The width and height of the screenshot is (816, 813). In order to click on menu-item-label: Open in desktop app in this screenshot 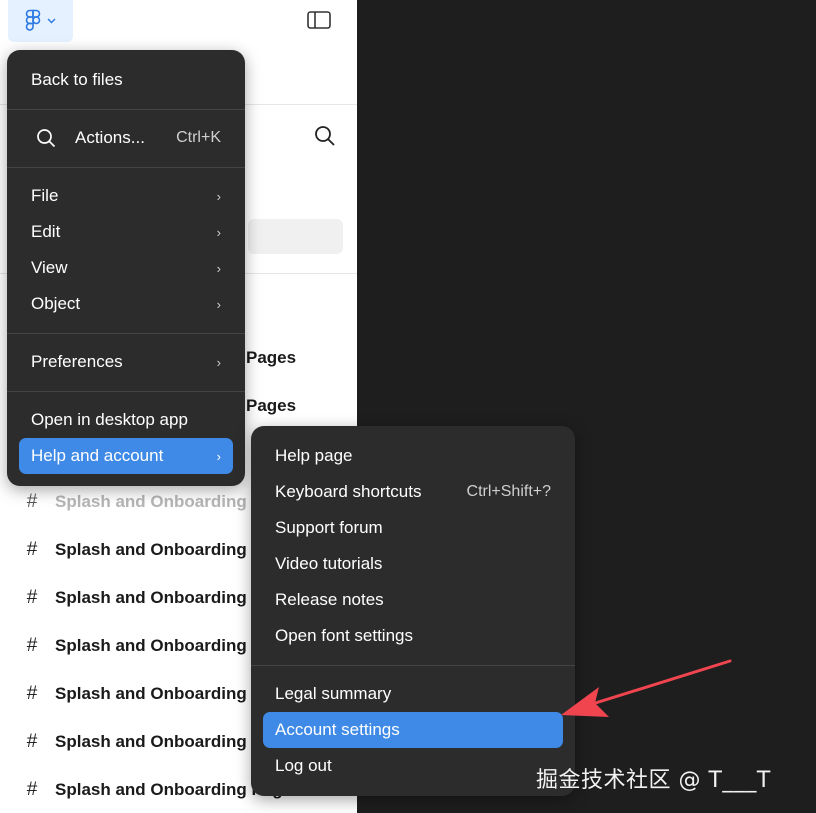, I will do `click(109, 419)`.